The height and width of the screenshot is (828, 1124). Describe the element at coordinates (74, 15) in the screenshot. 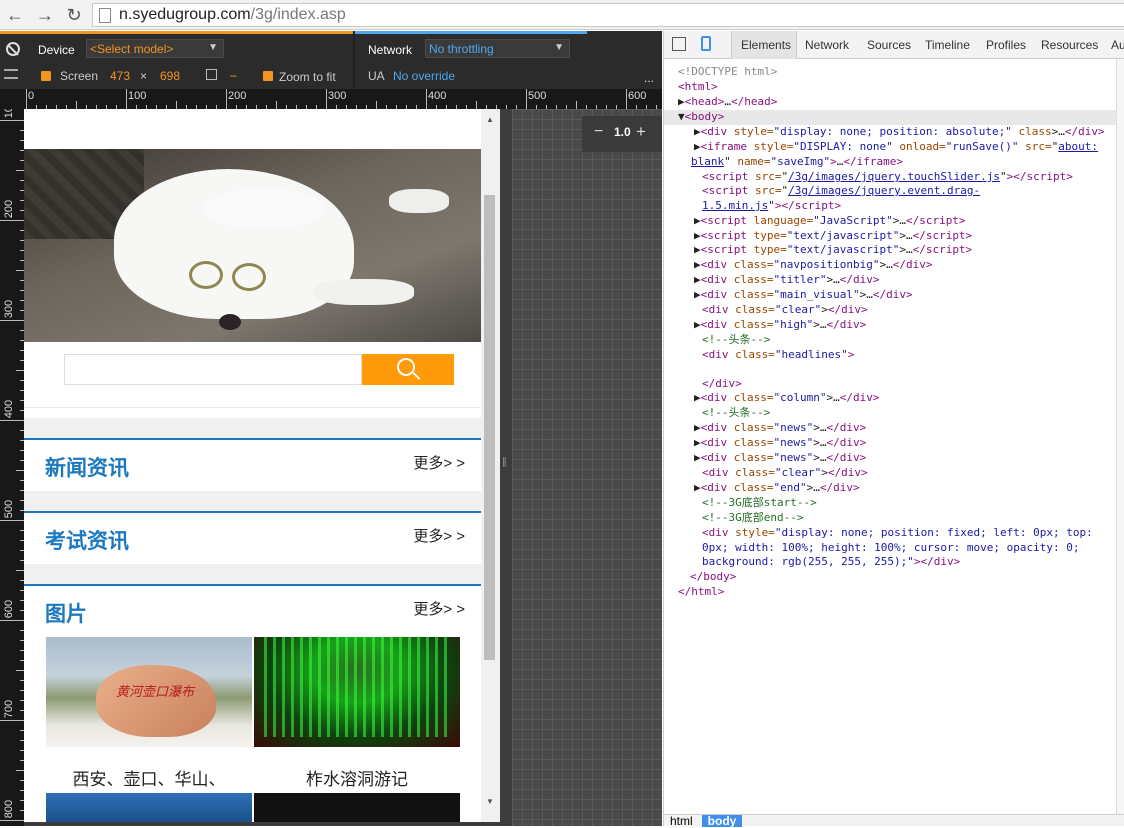

I see `reload-icon: ↻` at that location.